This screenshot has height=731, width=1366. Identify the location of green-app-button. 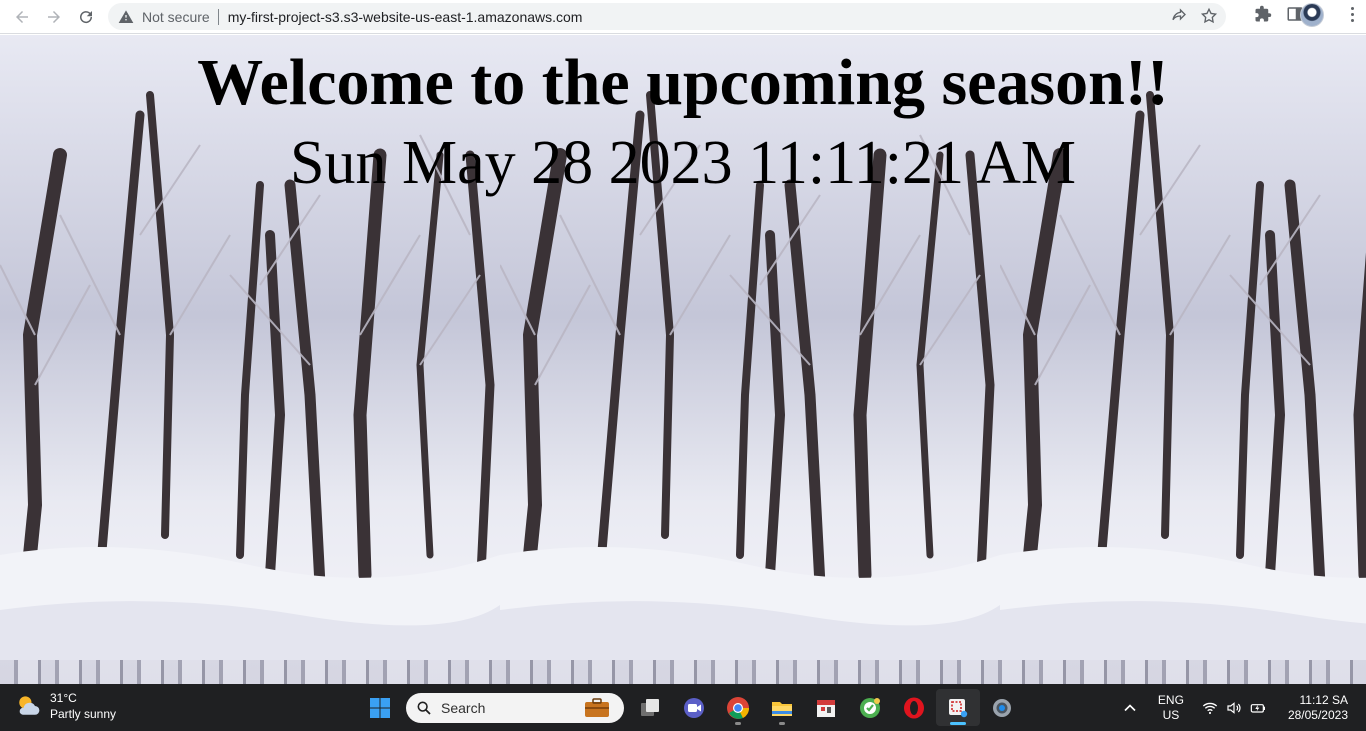
(870, 707).